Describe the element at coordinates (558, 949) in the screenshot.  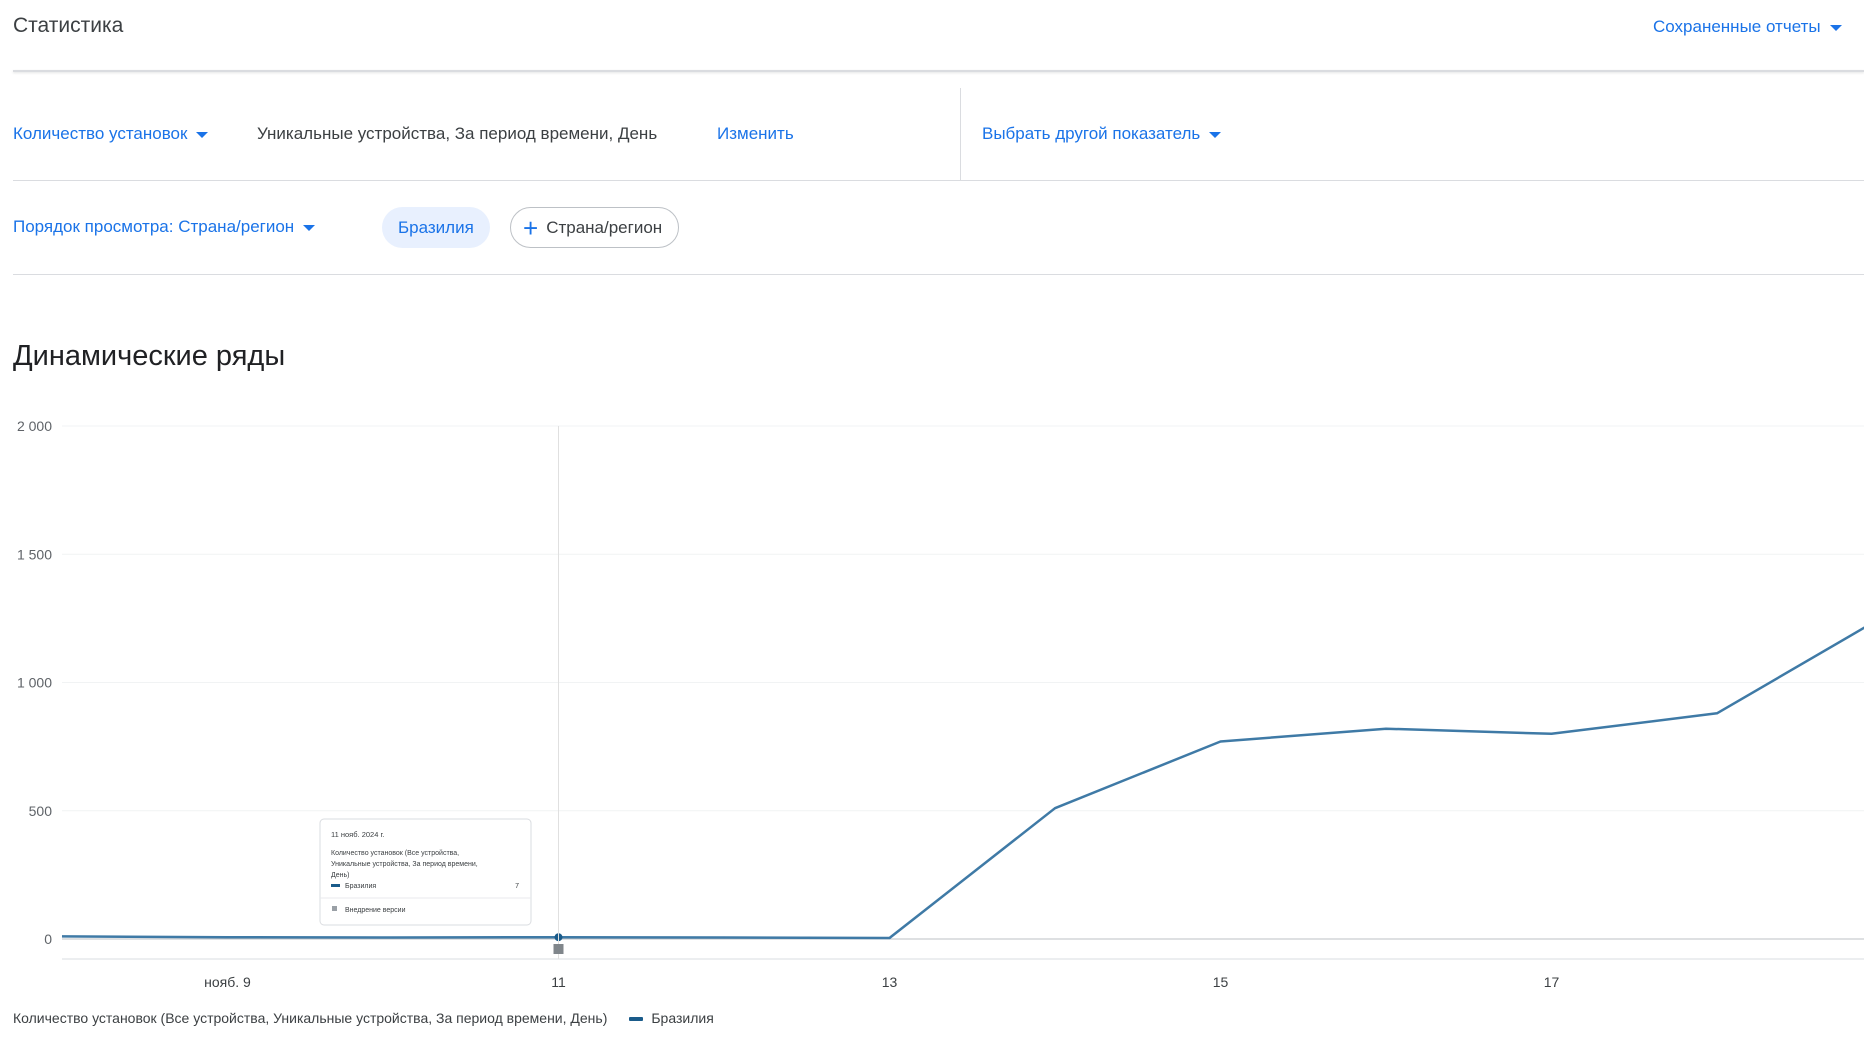
I see `release-marker` at that location.